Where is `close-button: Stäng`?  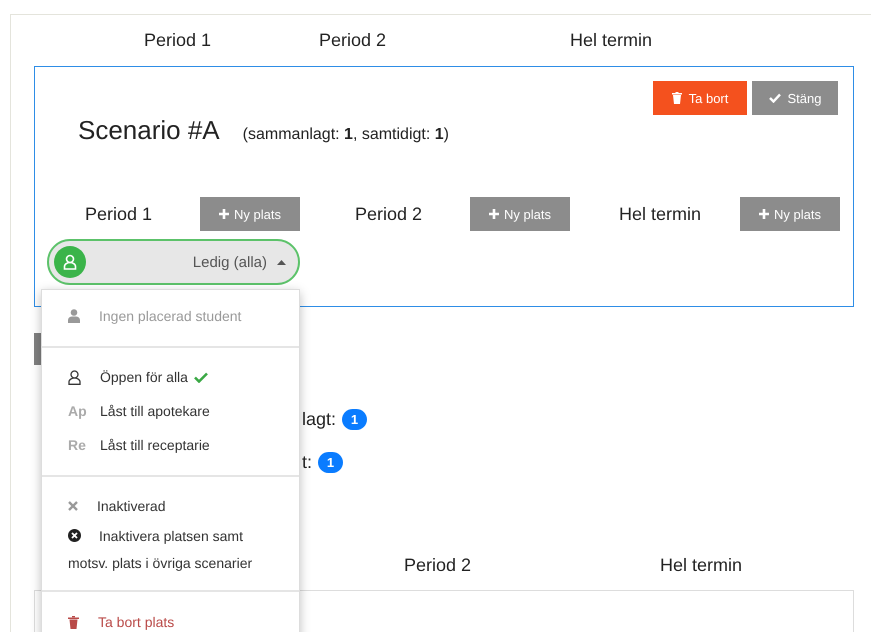
close-button: Stäng is located at coordinates (795, 98).